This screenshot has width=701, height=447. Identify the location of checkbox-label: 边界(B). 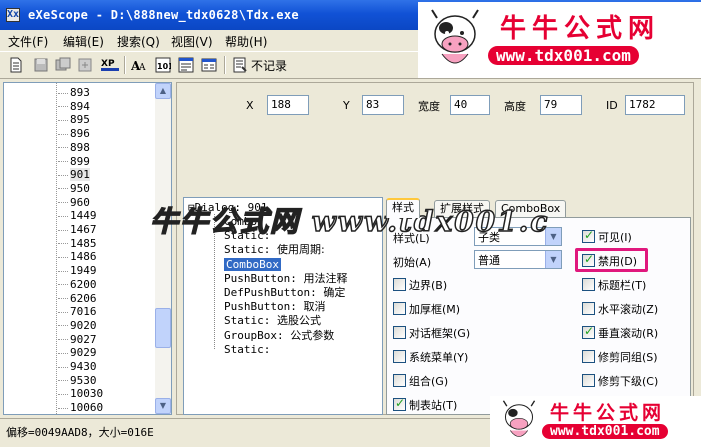
(428, 285).